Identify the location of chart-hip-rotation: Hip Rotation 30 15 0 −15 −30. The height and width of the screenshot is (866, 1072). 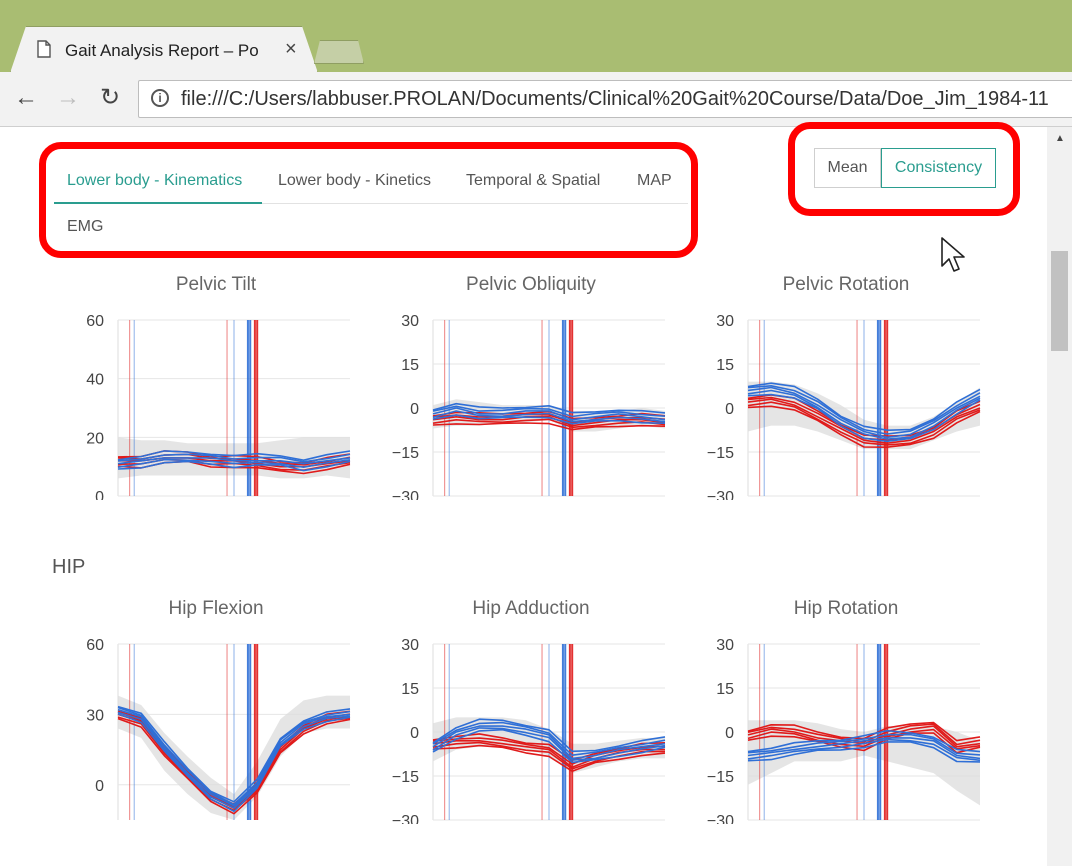
(844, 711).